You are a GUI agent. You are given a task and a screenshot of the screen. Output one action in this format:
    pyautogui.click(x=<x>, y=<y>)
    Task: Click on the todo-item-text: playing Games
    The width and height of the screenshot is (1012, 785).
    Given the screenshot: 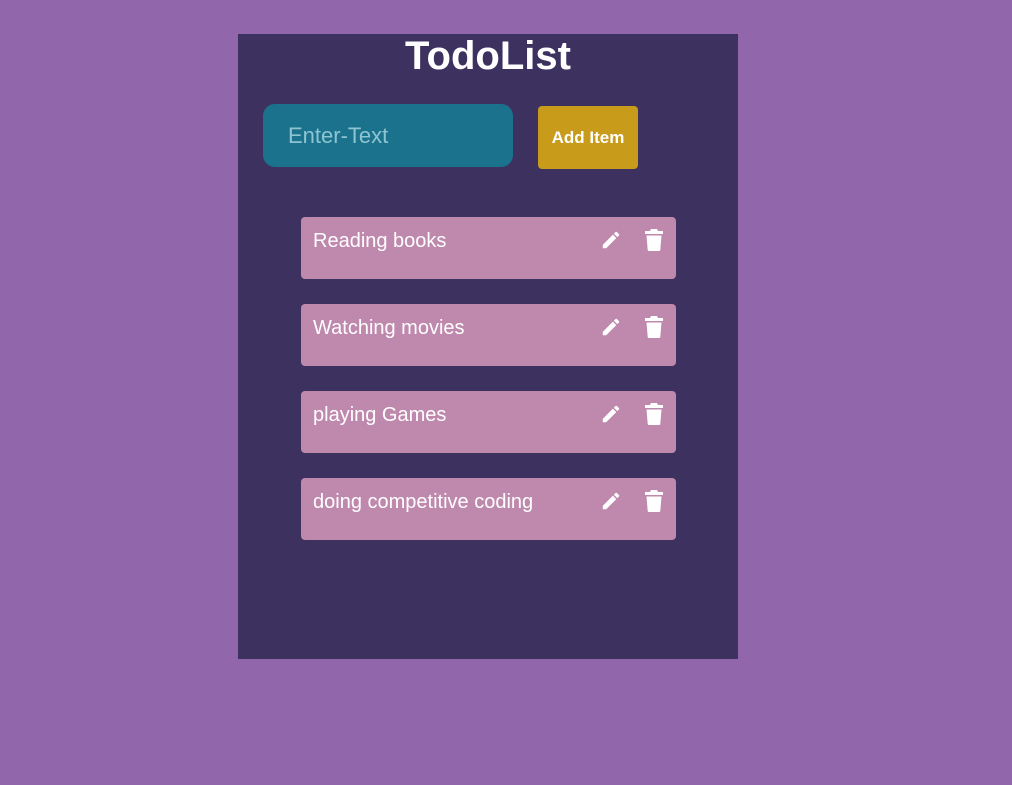 What is the action you would take?
    pyautogui.click(x=380, y=415)
    